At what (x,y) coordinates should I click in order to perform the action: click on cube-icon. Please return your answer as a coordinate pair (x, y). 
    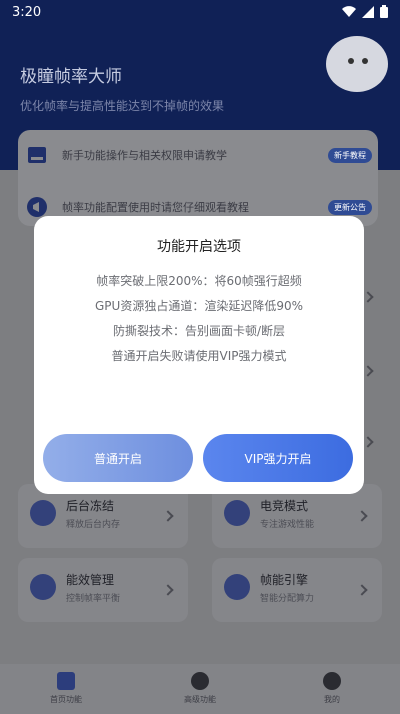
    Looking at the image, I should click on (66, 681).